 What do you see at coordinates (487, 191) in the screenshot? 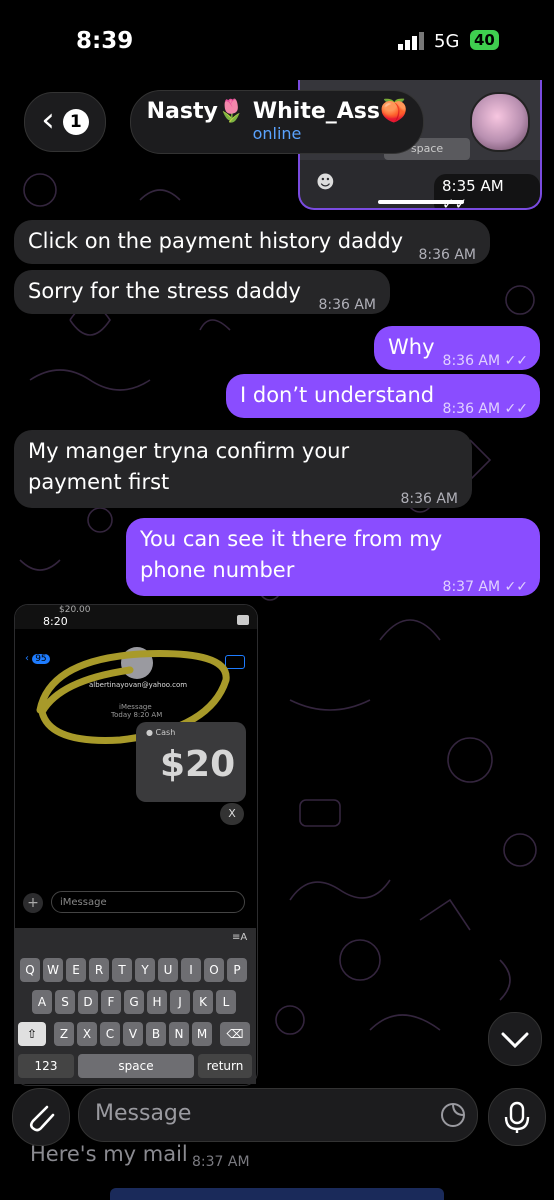
I see `message-timestamp: 8:35 AM ✓✓` at bounding box center [487, 191].